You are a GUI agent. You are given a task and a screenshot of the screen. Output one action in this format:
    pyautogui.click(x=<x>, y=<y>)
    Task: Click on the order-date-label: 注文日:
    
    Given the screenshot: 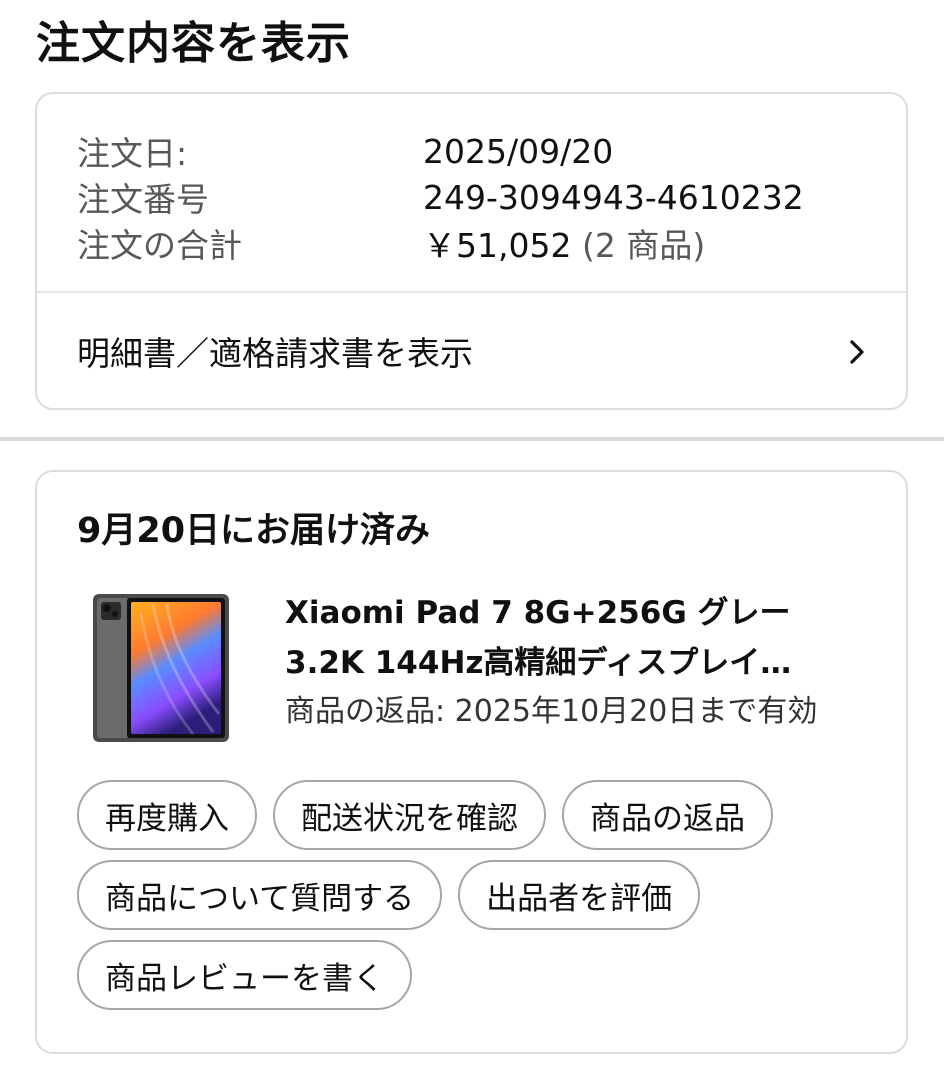 What is the action you would take?
    pyautogui.click(x=132, y=153)
    